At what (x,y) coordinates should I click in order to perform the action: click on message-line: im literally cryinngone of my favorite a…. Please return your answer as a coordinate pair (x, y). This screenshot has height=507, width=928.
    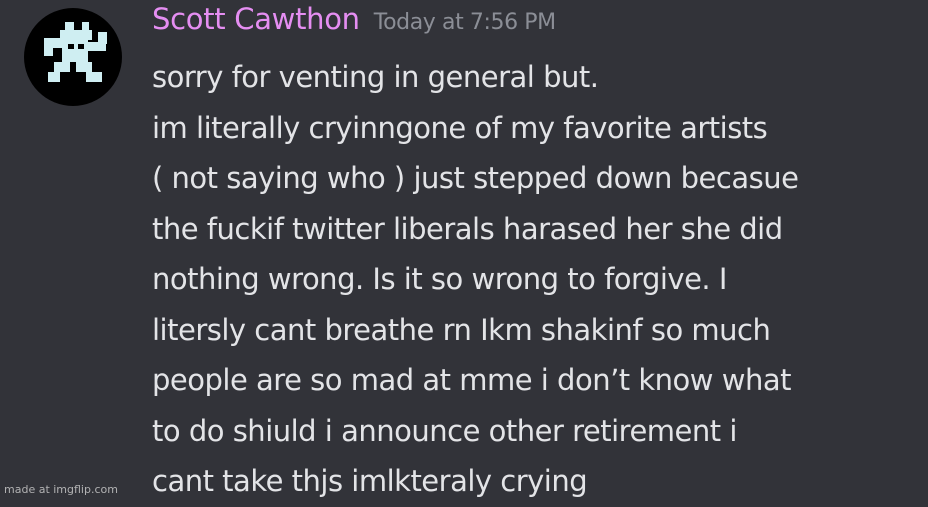
    Looking at the image, I should click on (460, 127).